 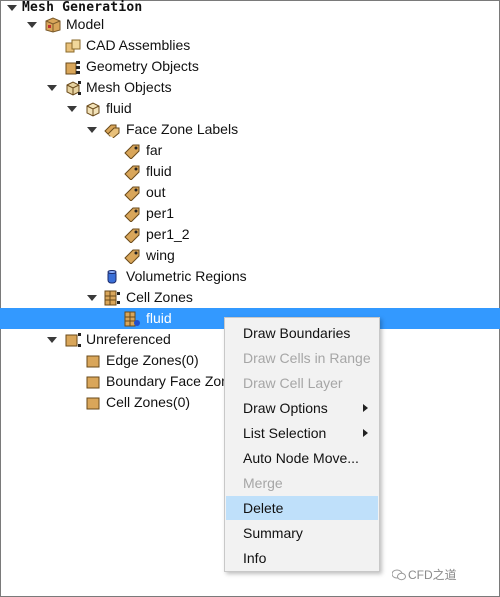 What do you see at coordinates (186, 276) in the screenshot?
I see `tree-label: Volumetric Regions` at bounding box center [186, 276].